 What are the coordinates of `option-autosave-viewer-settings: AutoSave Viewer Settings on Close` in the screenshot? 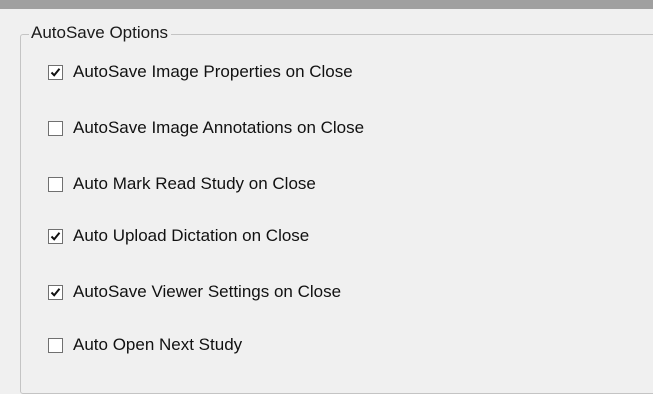 It's located at (194, 292).